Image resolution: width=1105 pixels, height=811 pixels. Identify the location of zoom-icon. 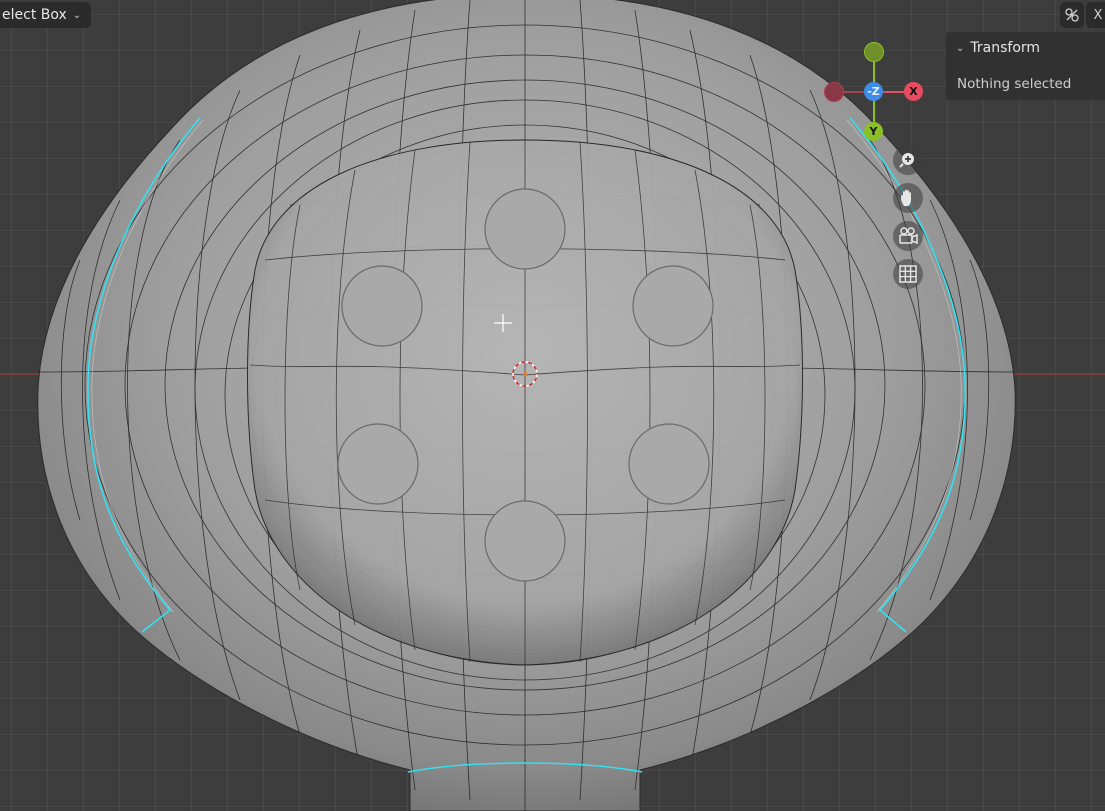
(908, 160).